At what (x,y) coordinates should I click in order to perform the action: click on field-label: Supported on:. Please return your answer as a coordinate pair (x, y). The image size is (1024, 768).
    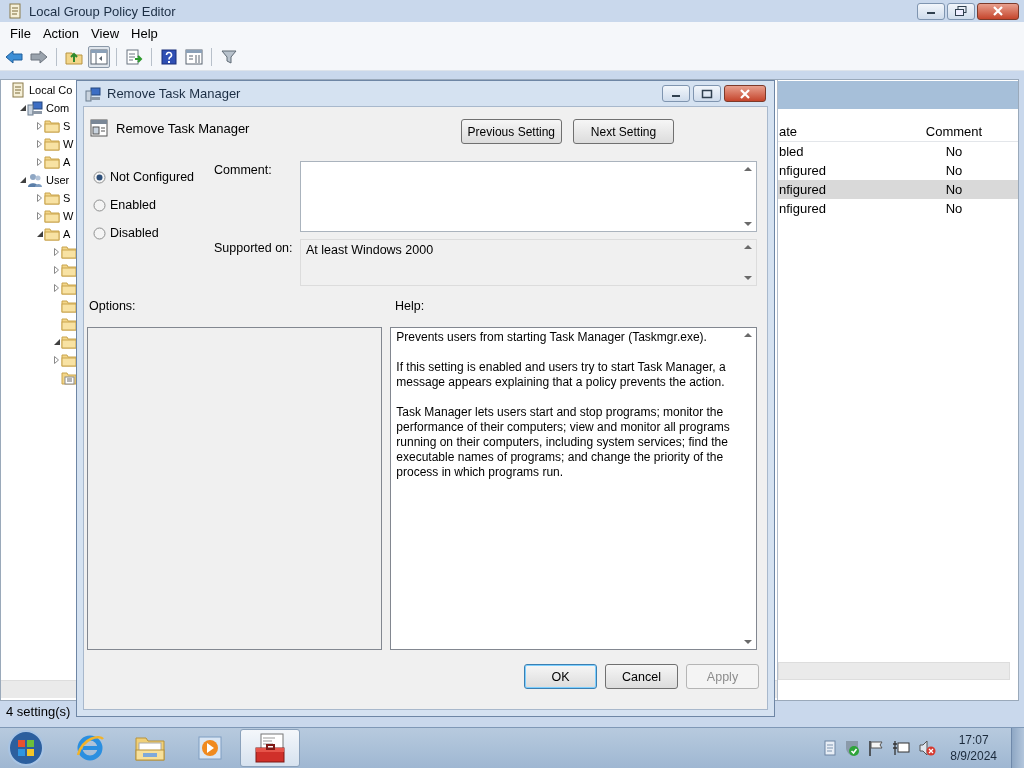
    Looking at the image, I should click on (254, 248).